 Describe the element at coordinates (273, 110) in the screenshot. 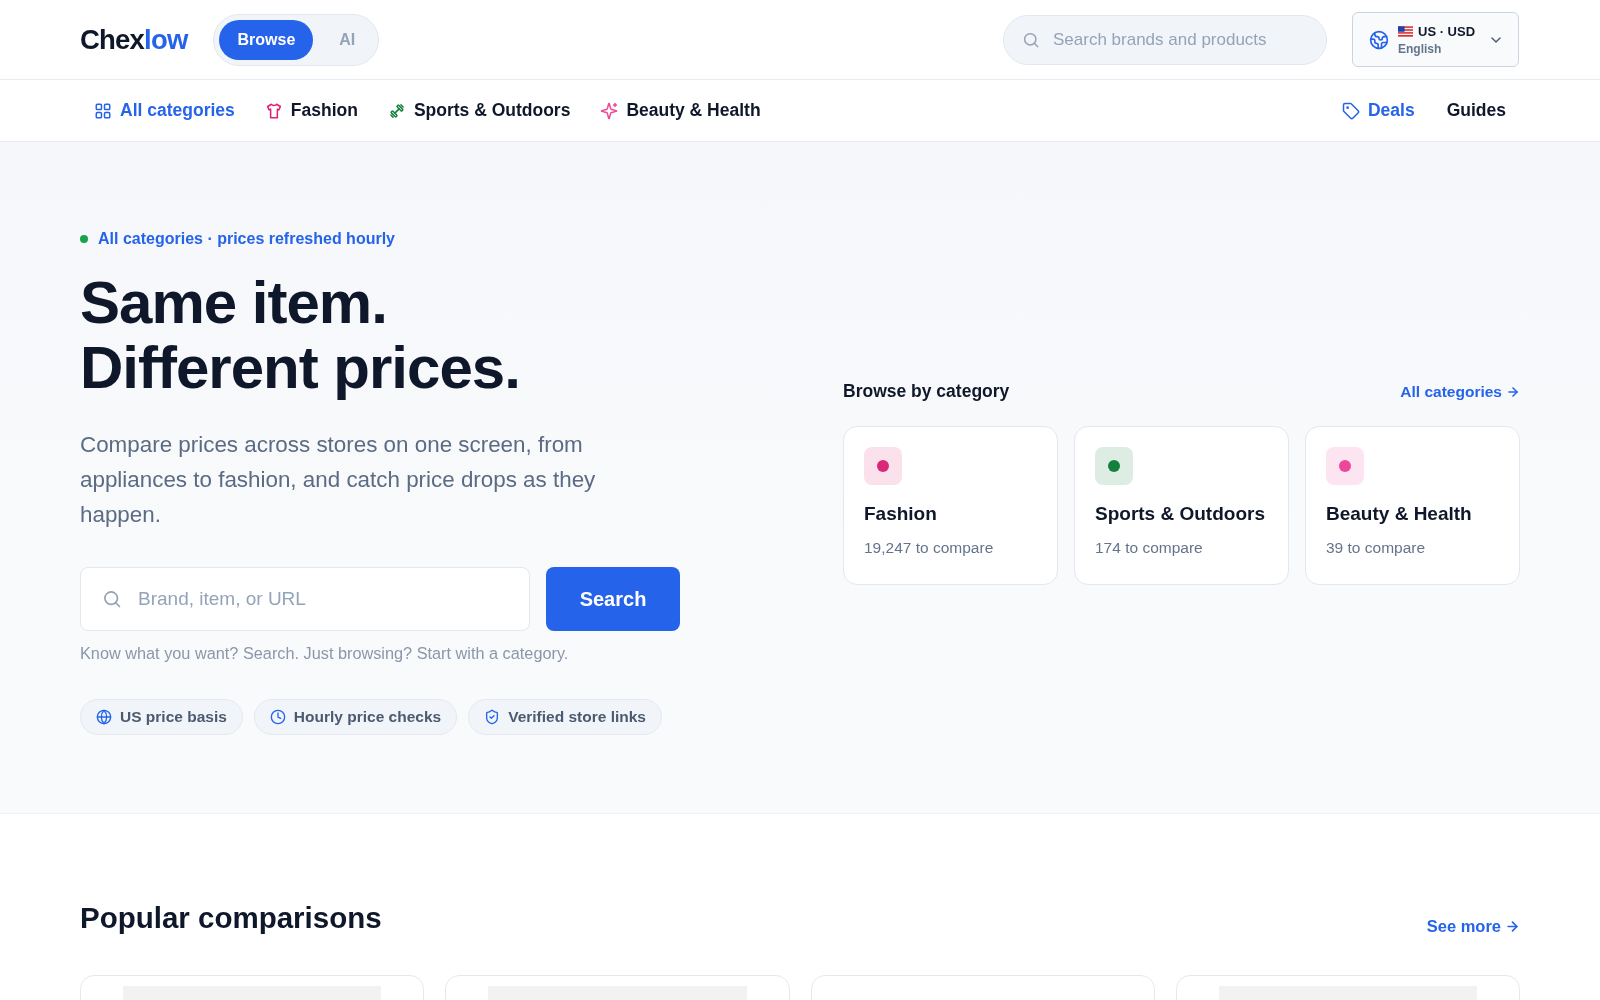

I see `shirt-icon` at that location.